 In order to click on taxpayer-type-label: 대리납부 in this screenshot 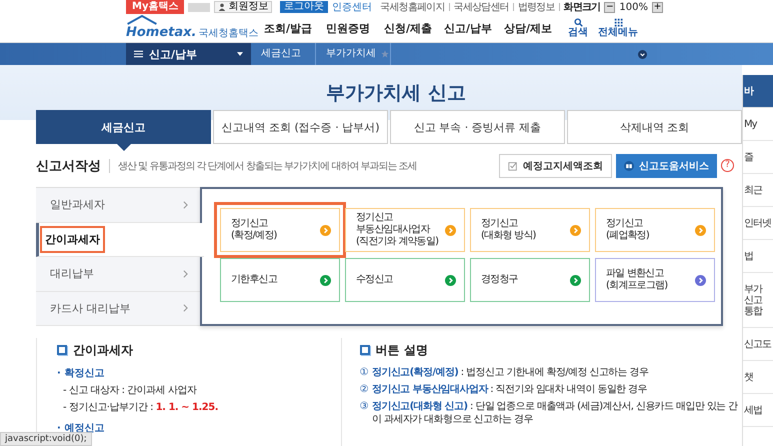, I will do `click(72, 274)`.